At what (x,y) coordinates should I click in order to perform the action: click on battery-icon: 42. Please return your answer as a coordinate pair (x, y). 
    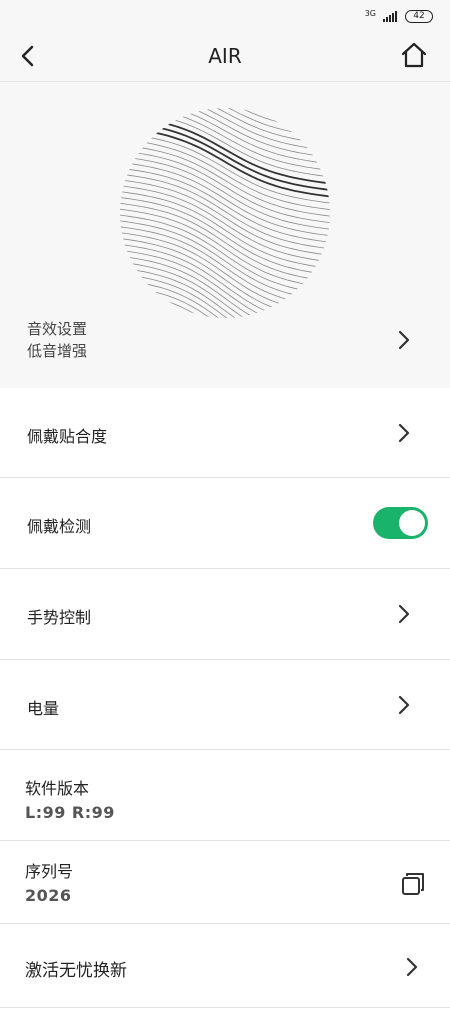
    Looking at the image, I should click on (419, 16).